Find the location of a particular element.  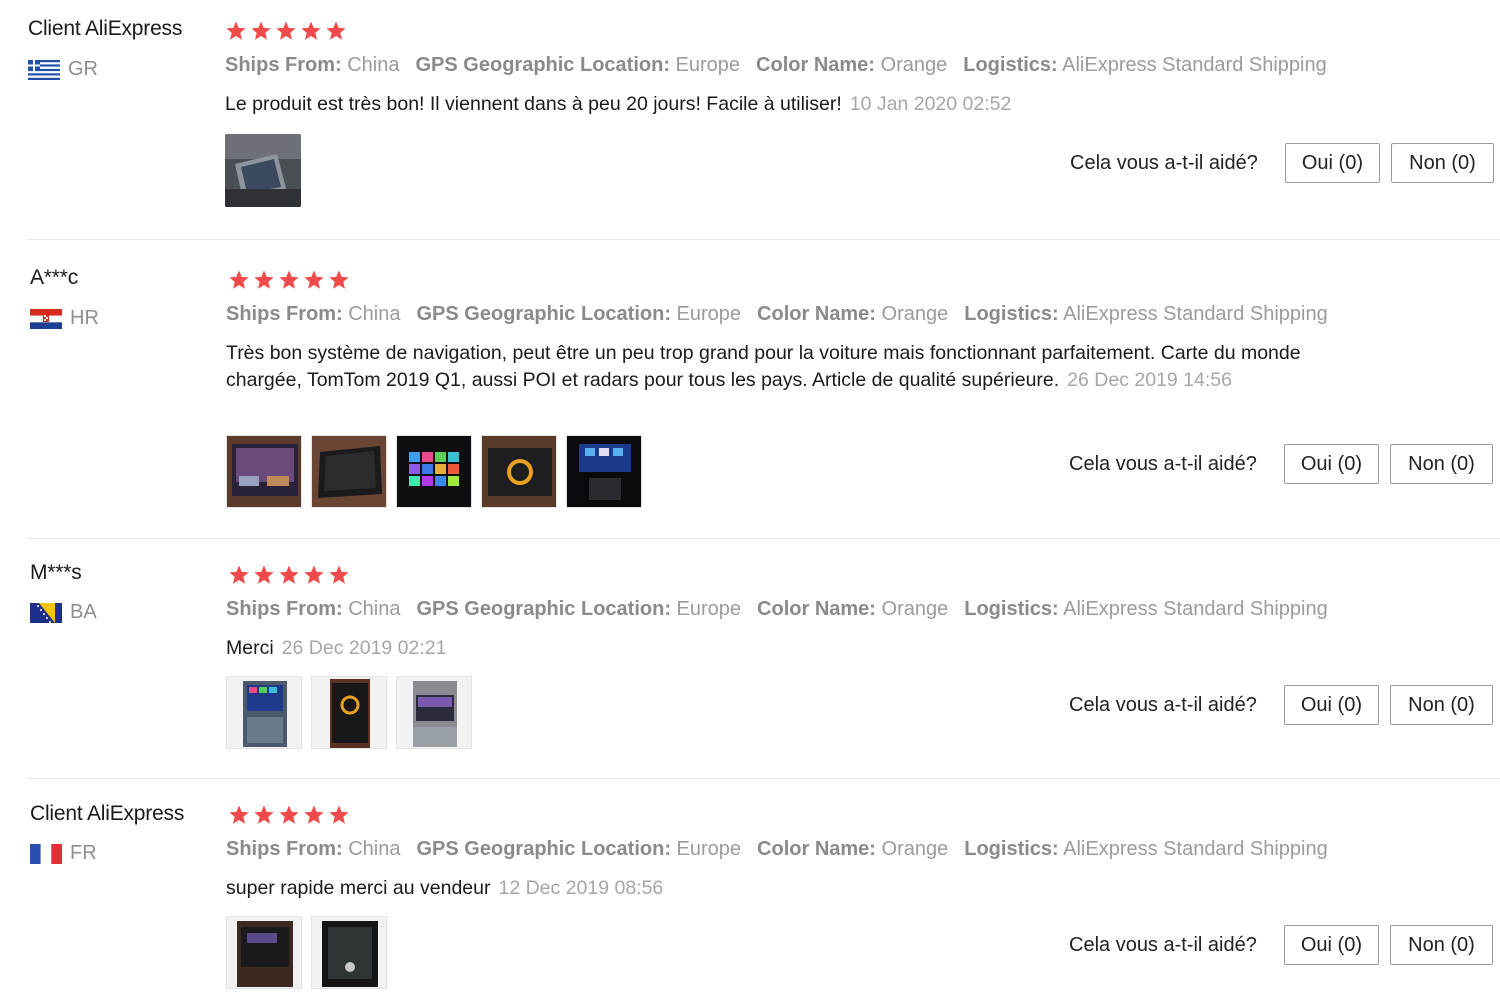

reviewer-country: FR is located at coordinates (63, 853).